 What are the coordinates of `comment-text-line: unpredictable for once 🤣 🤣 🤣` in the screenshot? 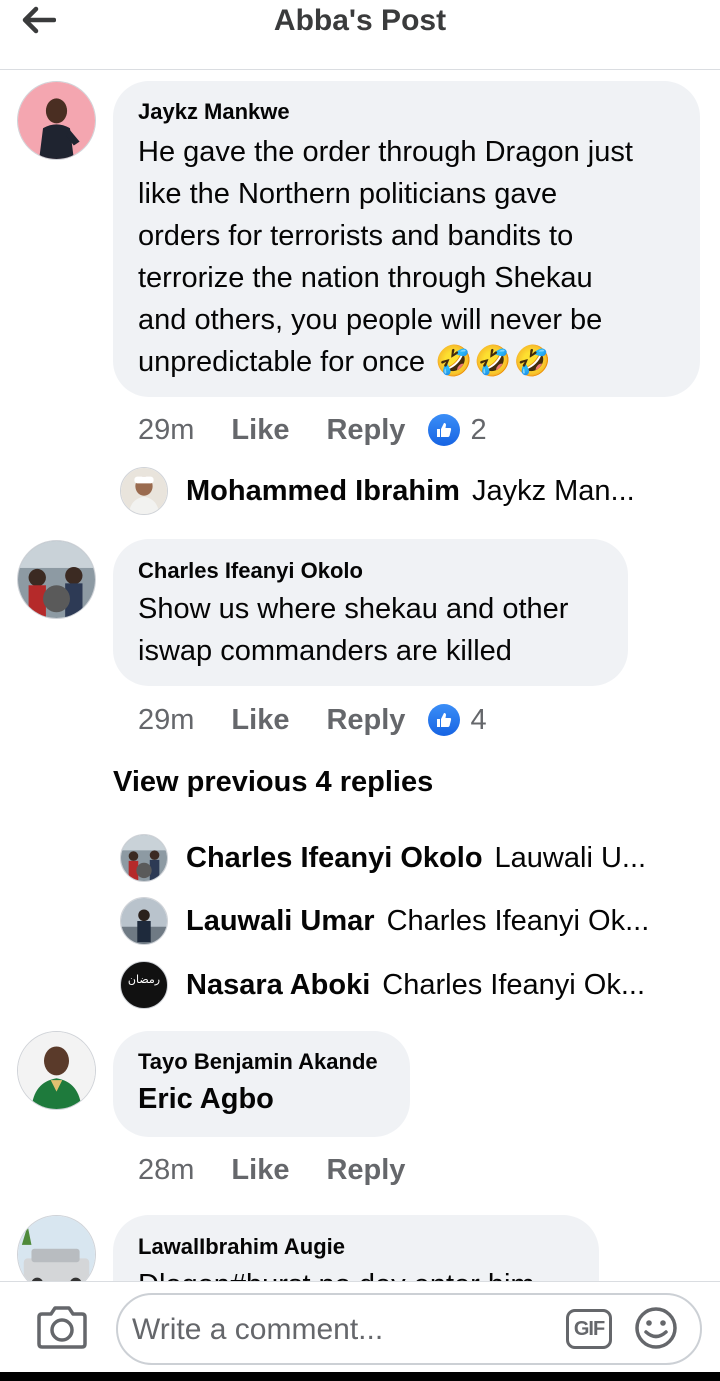 It's located at (407, 362).